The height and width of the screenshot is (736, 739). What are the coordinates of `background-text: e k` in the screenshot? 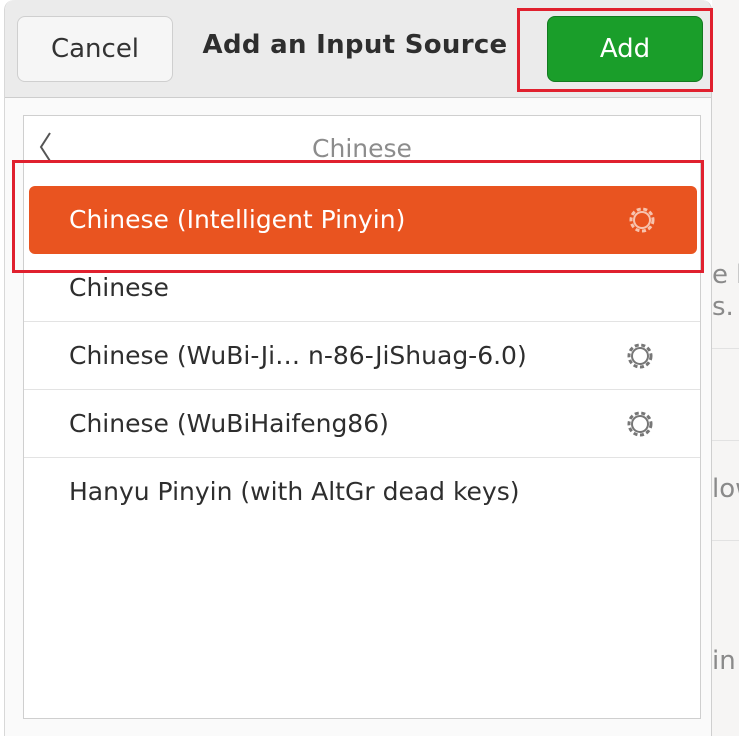 It's located at (725, 275).